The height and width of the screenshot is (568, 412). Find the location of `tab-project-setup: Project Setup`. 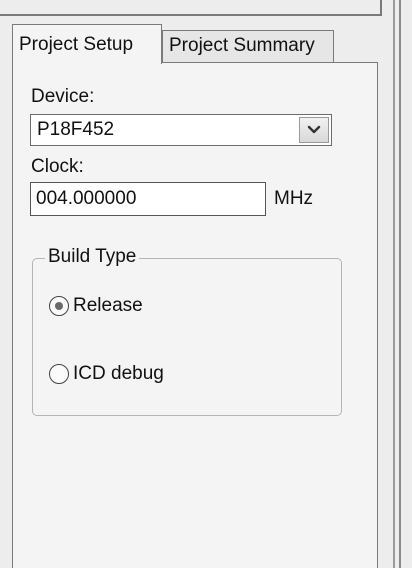

tab-project-setup: Project Setup is located at coordinates (87, 44).